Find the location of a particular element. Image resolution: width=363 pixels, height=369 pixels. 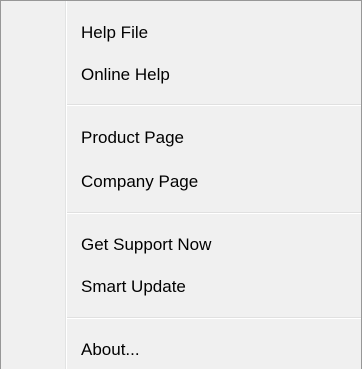

menu-item-get-support-now: Get Support Now is located at coordinates (214, 245).